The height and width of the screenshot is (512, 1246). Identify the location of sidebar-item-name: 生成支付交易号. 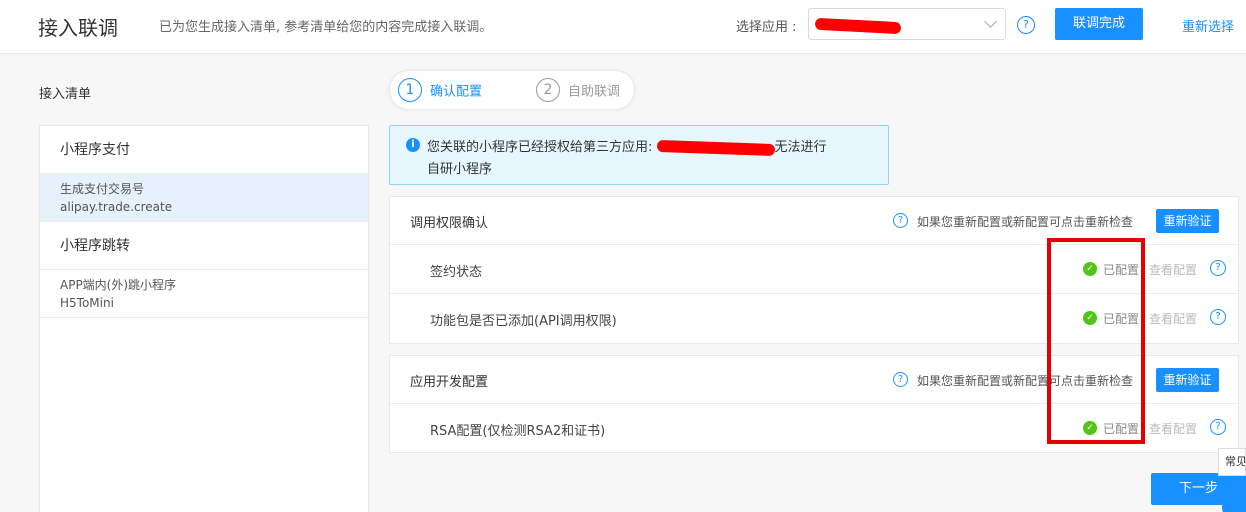
(102, 189).